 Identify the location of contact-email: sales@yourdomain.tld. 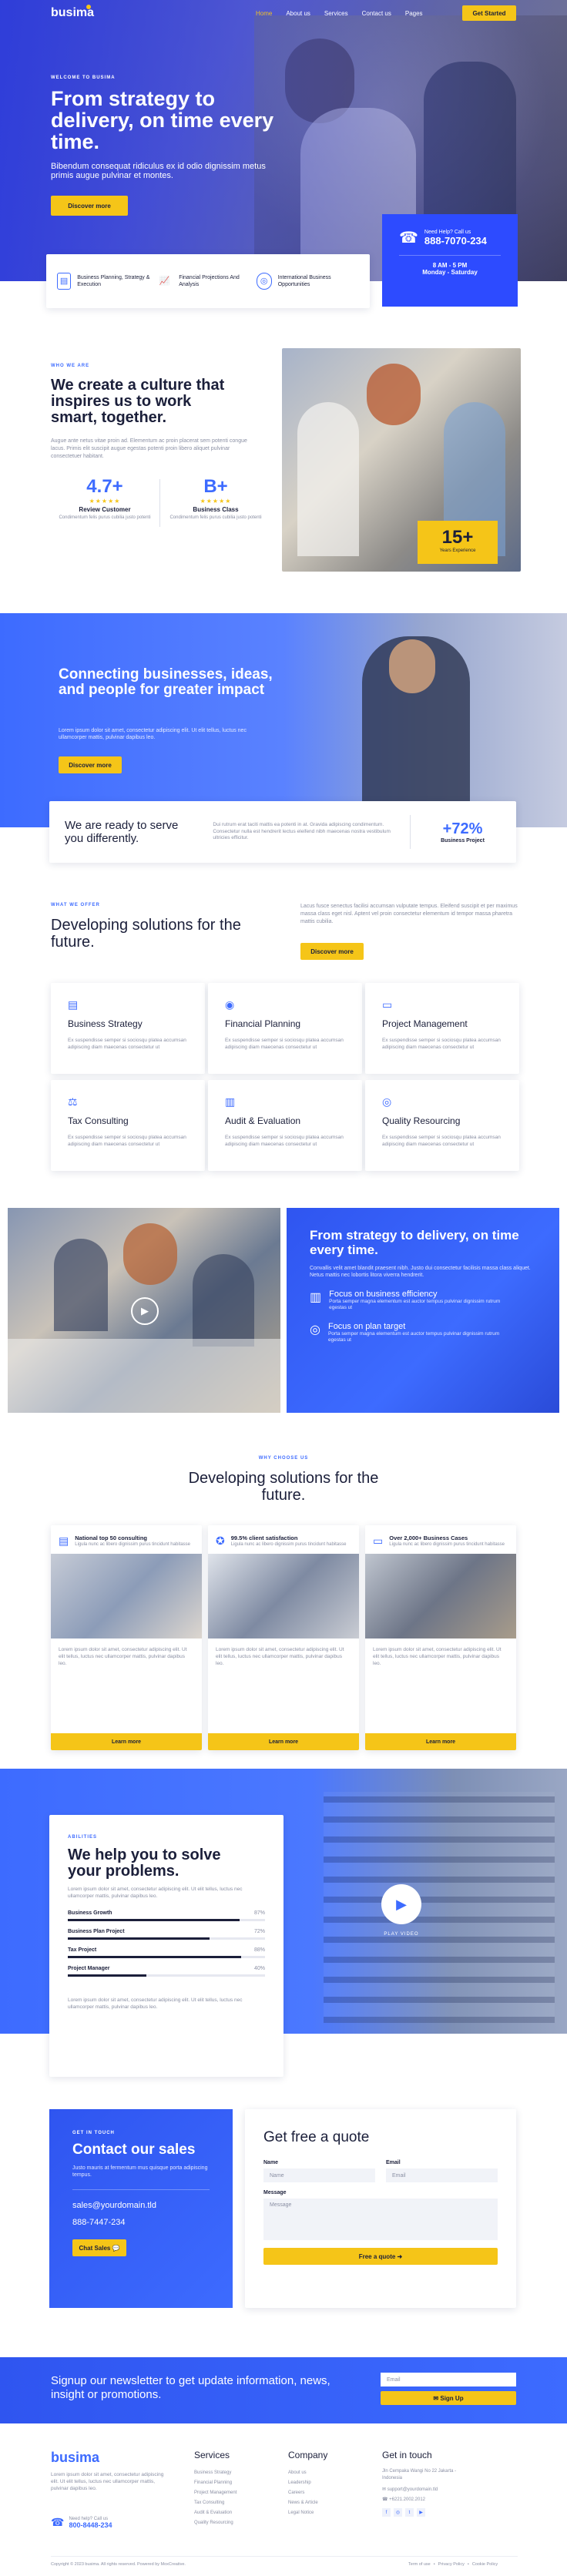
(141, 2205).